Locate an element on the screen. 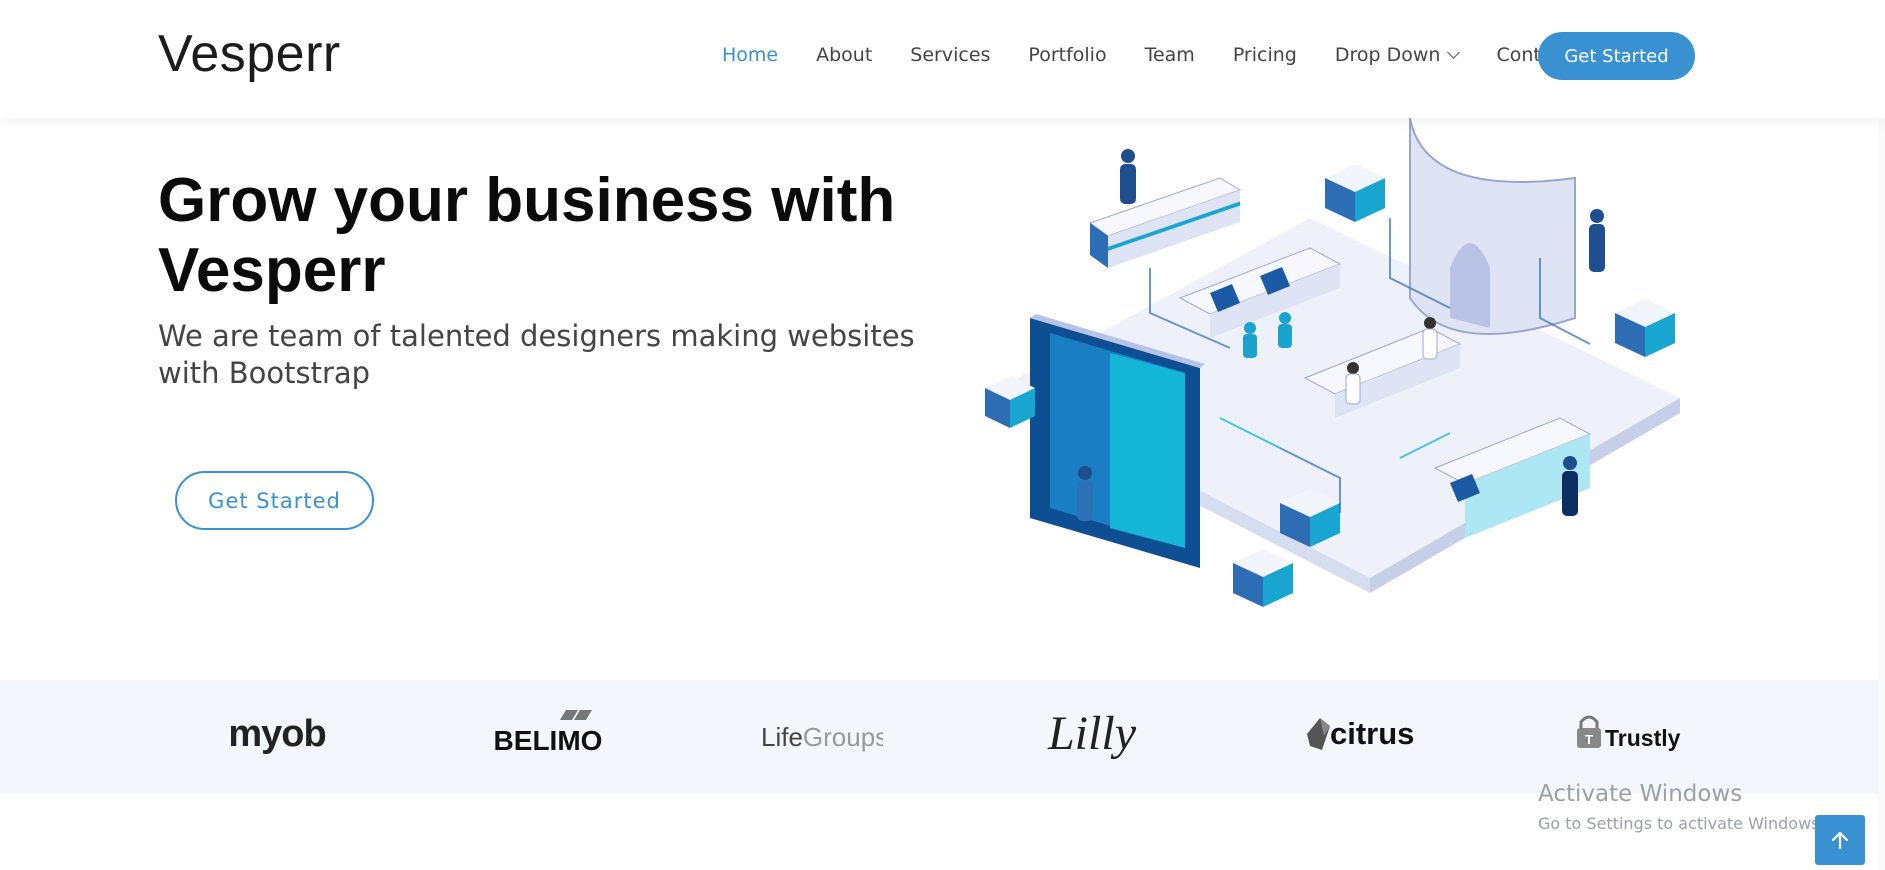 The width and height of the screenshot is (1885, 870). site-logo: Vesperr is located at coordinates (249, 54).